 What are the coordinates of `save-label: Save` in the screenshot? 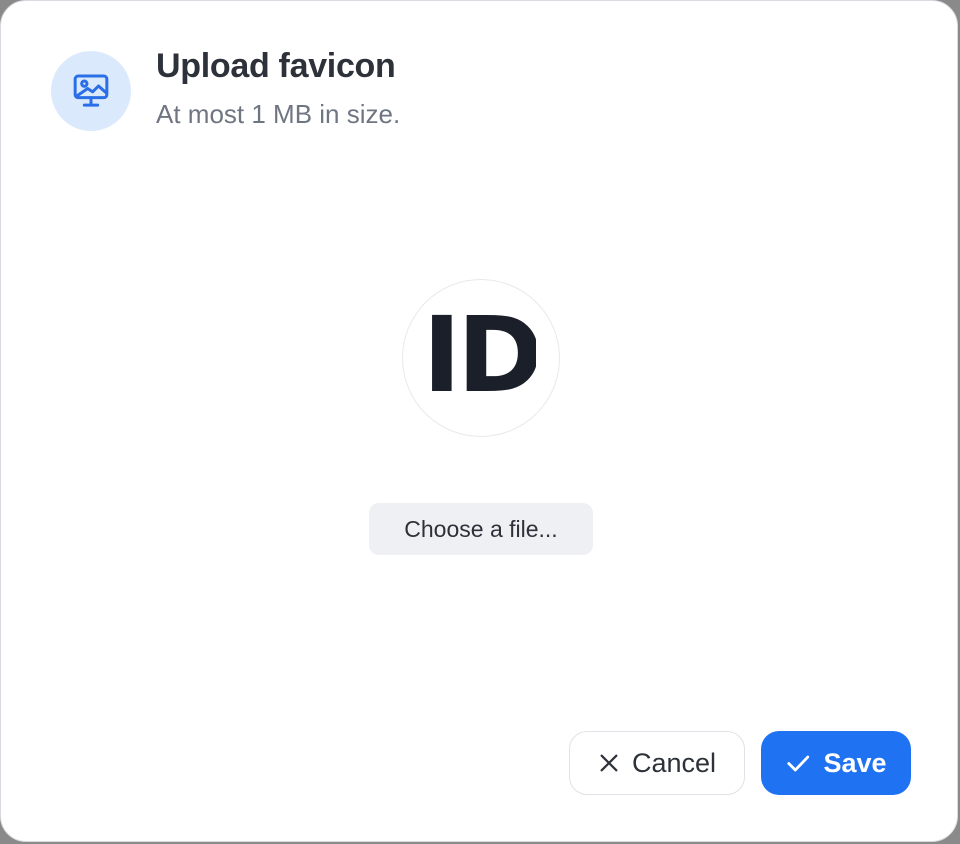 It's located at (855, 762).